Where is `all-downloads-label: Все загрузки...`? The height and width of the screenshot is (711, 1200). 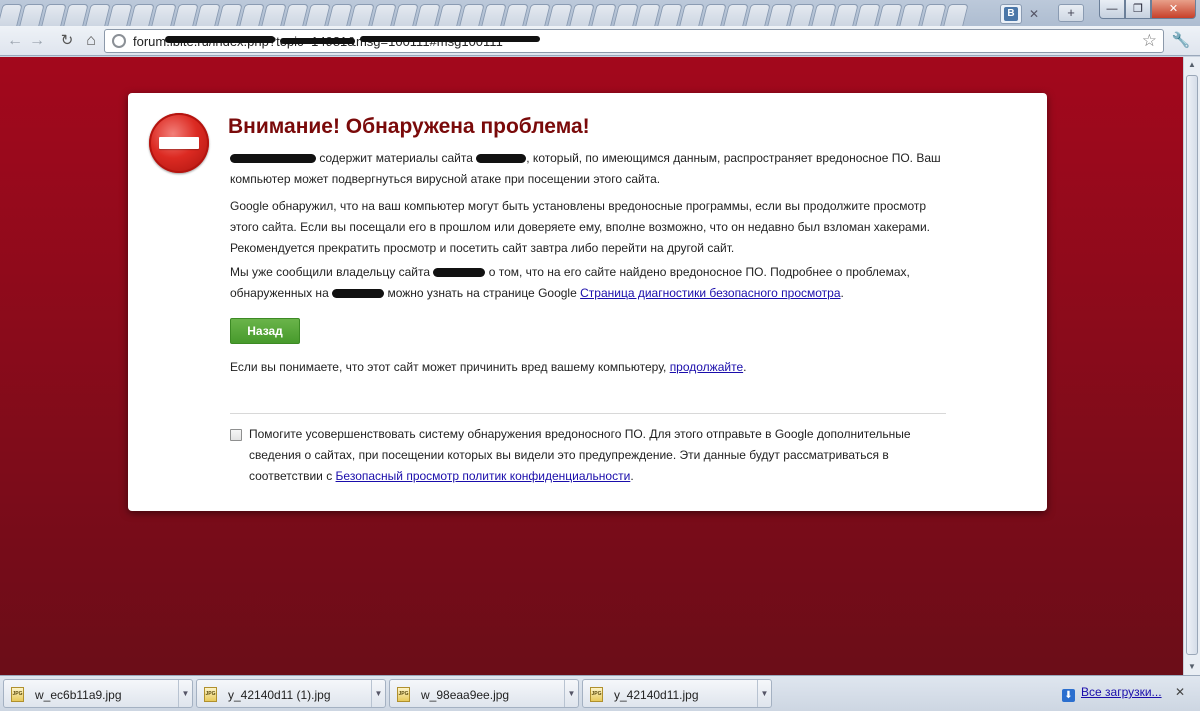
all-downloads-label: Все загрузки... is located at coordinates (1121, 692).